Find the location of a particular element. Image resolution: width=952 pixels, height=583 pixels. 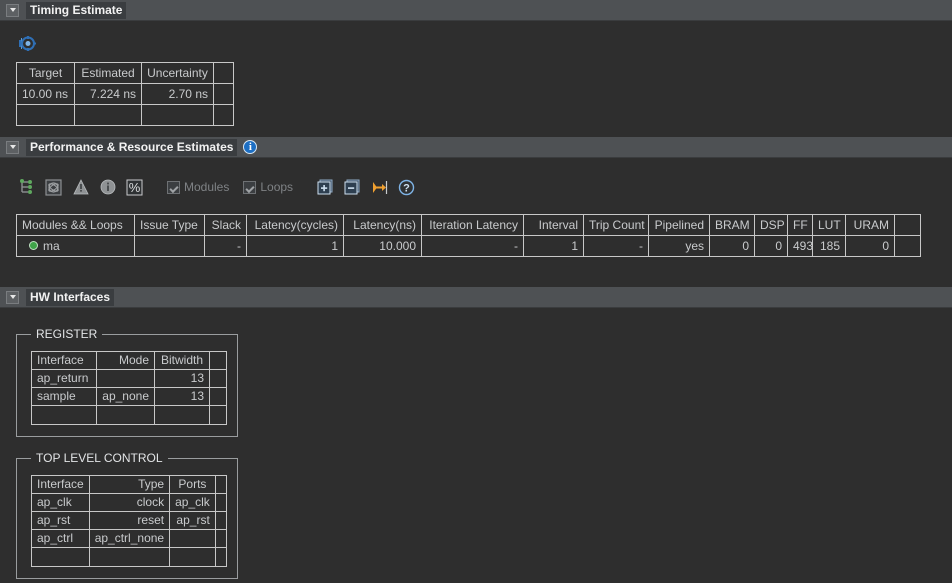

col-latency-cycles: Latency(cycles) is located at coordinates (295, 225).